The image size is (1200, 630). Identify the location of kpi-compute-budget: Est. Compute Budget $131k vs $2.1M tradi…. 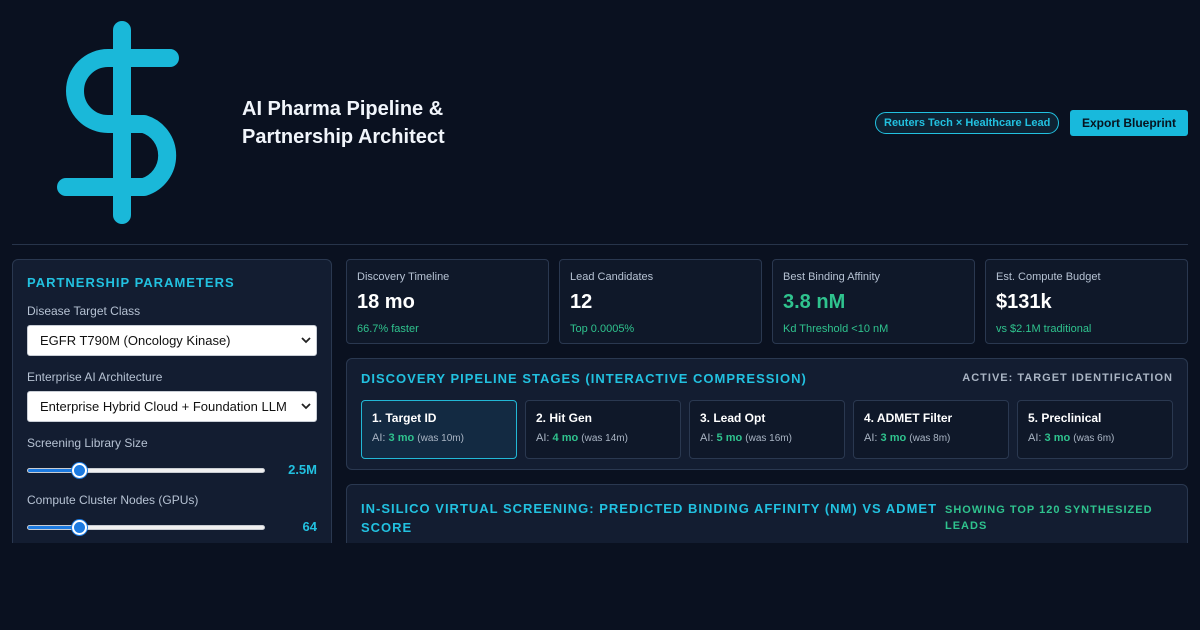
(1086, 301).